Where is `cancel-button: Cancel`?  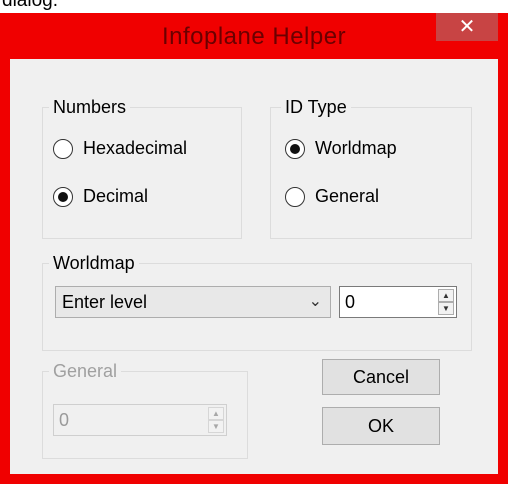 cancel-button: Cancel is located at coordinates (381, 377).